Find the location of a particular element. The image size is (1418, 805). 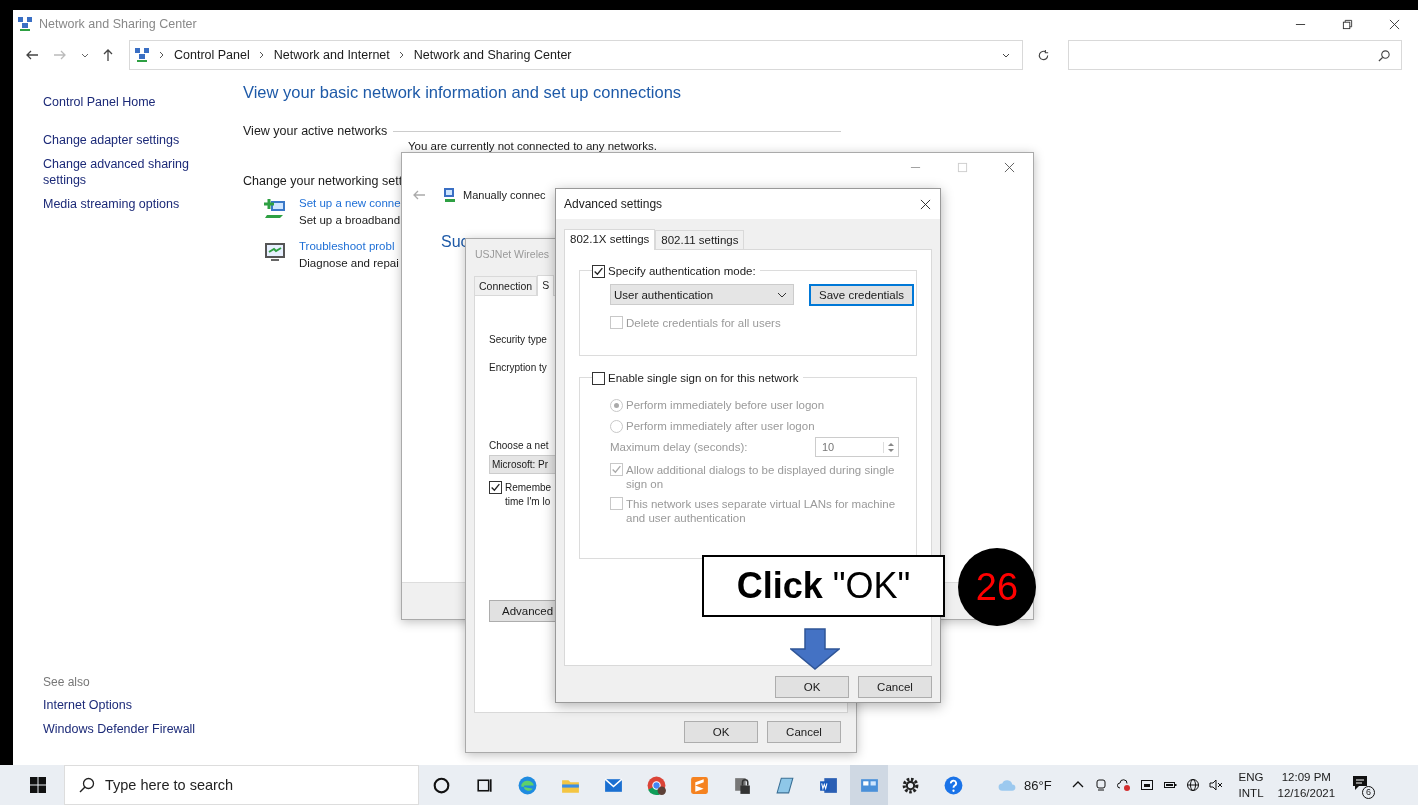

task-link: Troubleshoot probl is located at coordinates (349, 246).